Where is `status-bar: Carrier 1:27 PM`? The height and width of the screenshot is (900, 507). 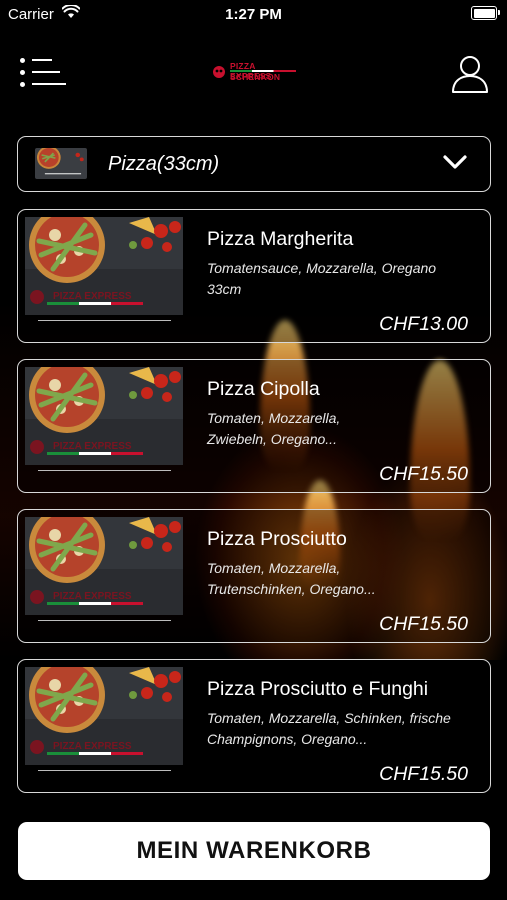 status-bar: Carrier 1:27 PM is located at coordinates (253, 14).